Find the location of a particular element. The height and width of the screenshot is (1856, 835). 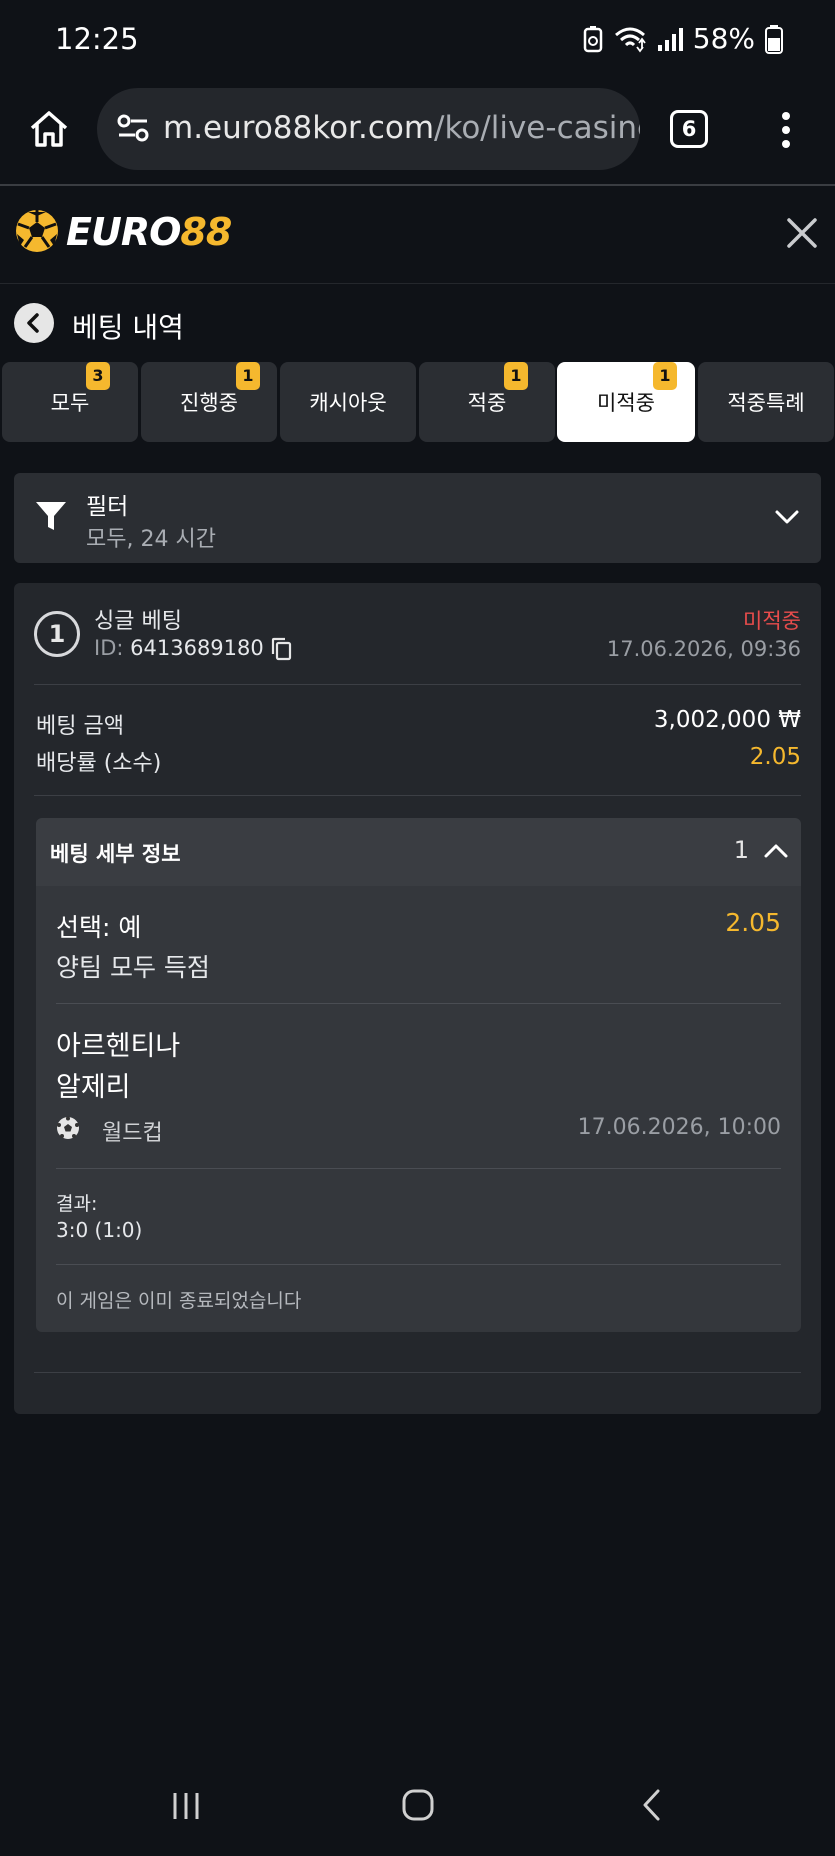

away-team: 알제리 is located at coordinates (93, 1087).